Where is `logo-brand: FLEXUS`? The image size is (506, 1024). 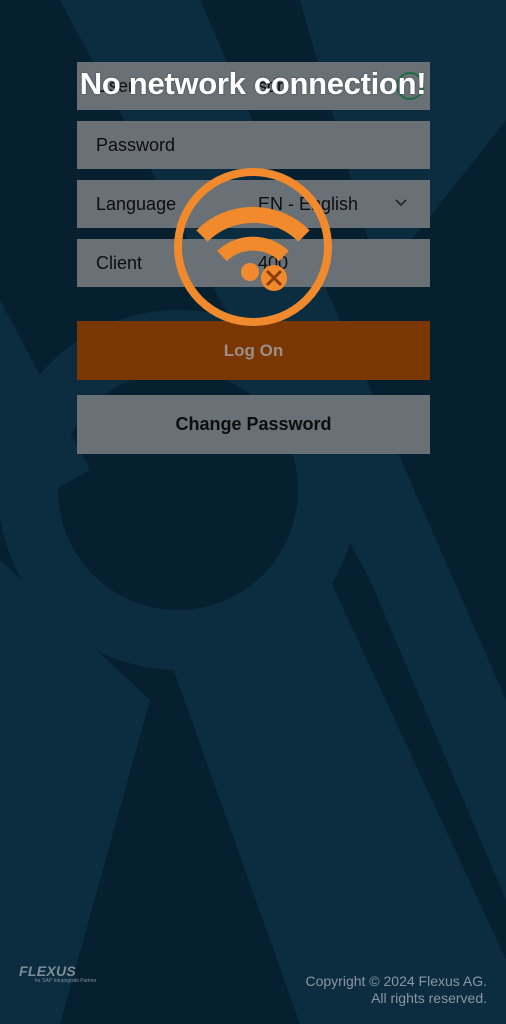 logo-brand: FLEXUS is located at coordinates (48, 971).